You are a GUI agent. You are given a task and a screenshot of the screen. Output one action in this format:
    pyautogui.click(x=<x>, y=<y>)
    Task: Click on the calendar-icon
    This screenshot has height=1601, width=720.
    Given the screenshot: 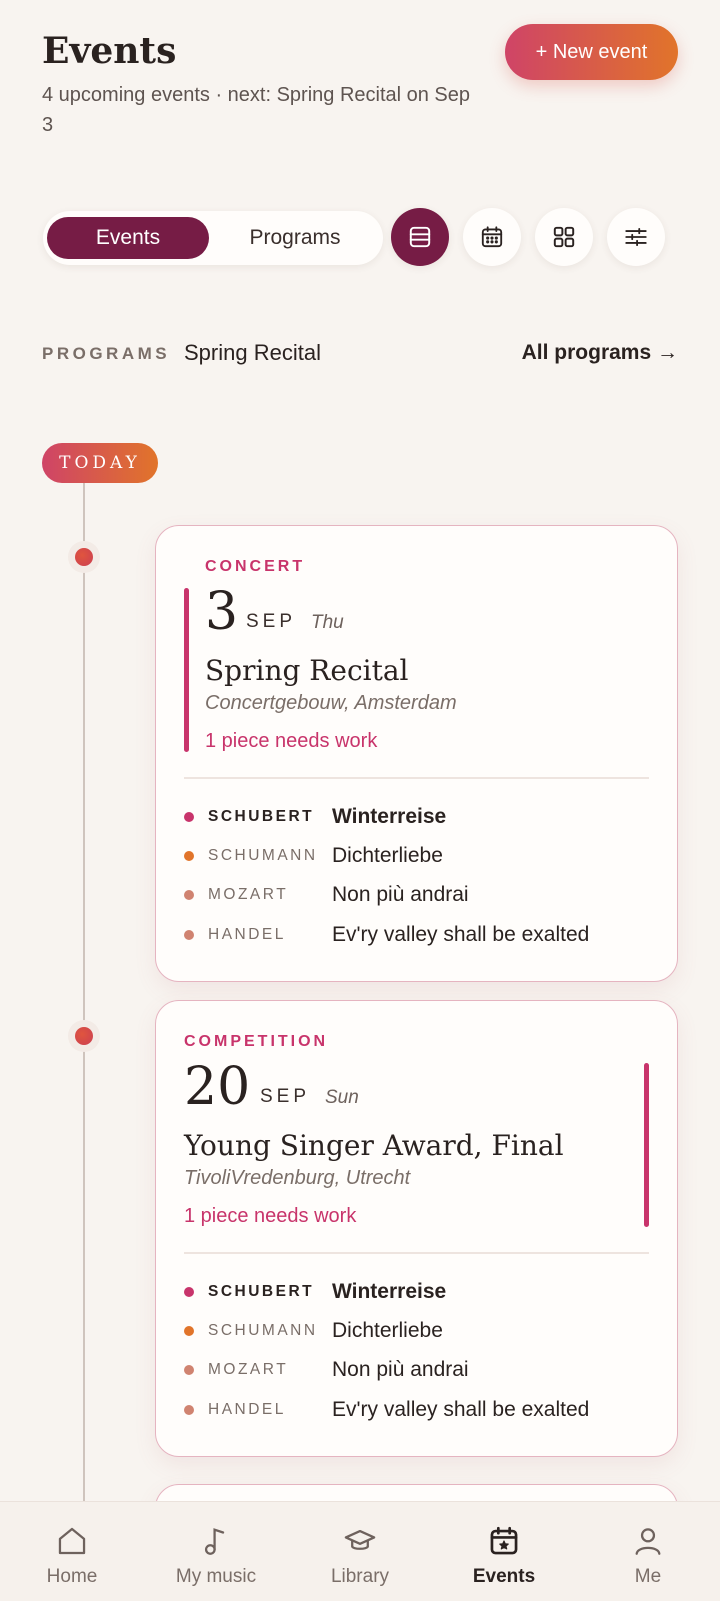 What is the action you would take?
    pyautogui.click(x=492, y=237)
    